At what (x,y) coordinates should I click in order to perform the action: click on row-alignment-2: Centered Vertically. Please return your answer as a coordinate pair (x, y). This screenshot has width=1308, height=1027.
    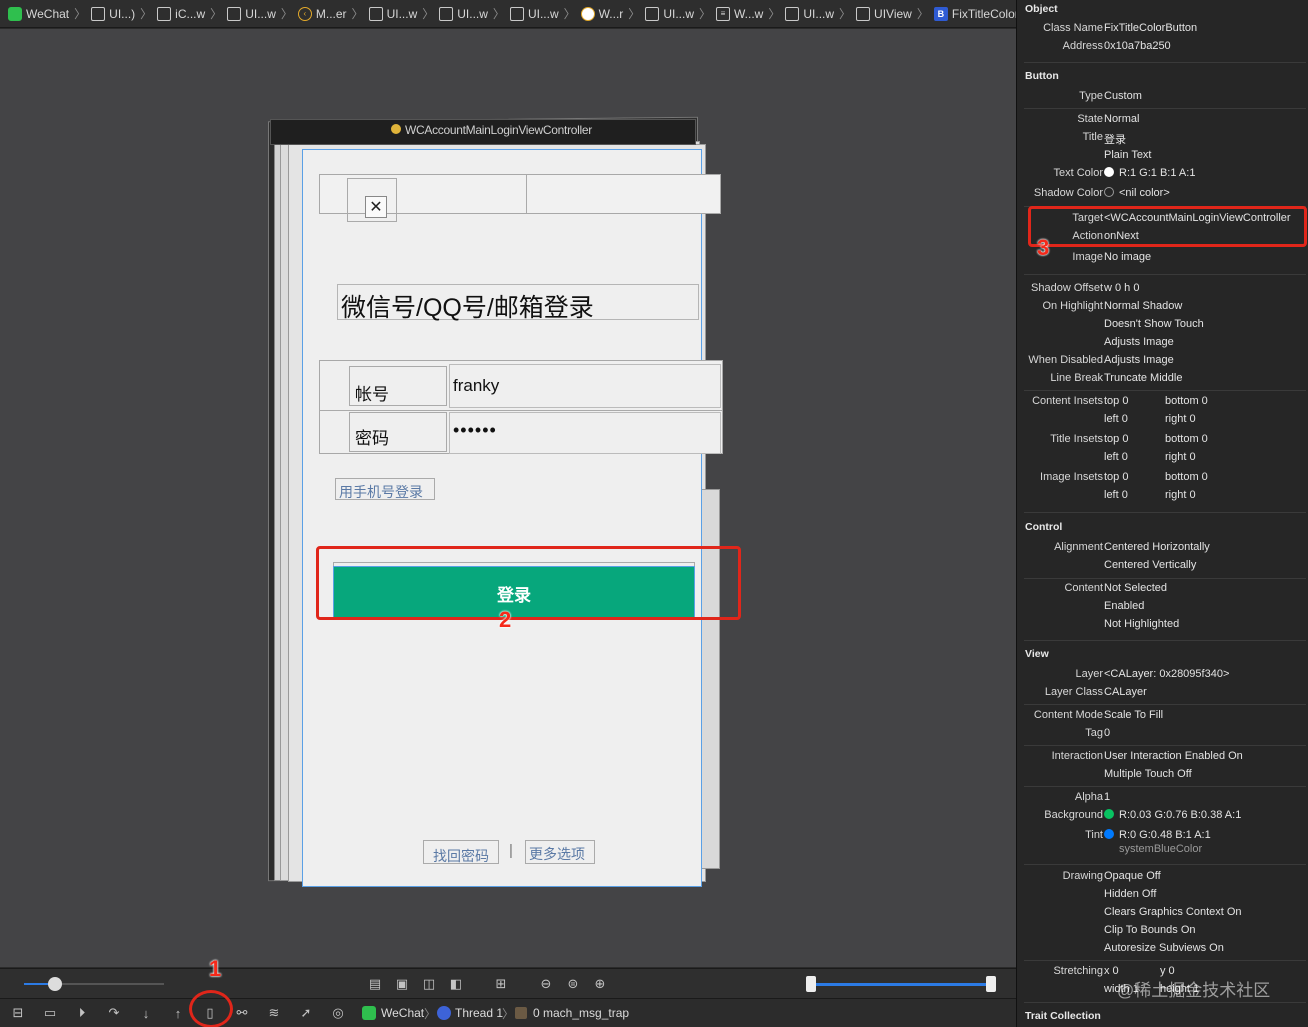
    Looking at the image, I should click on (1150, 565).